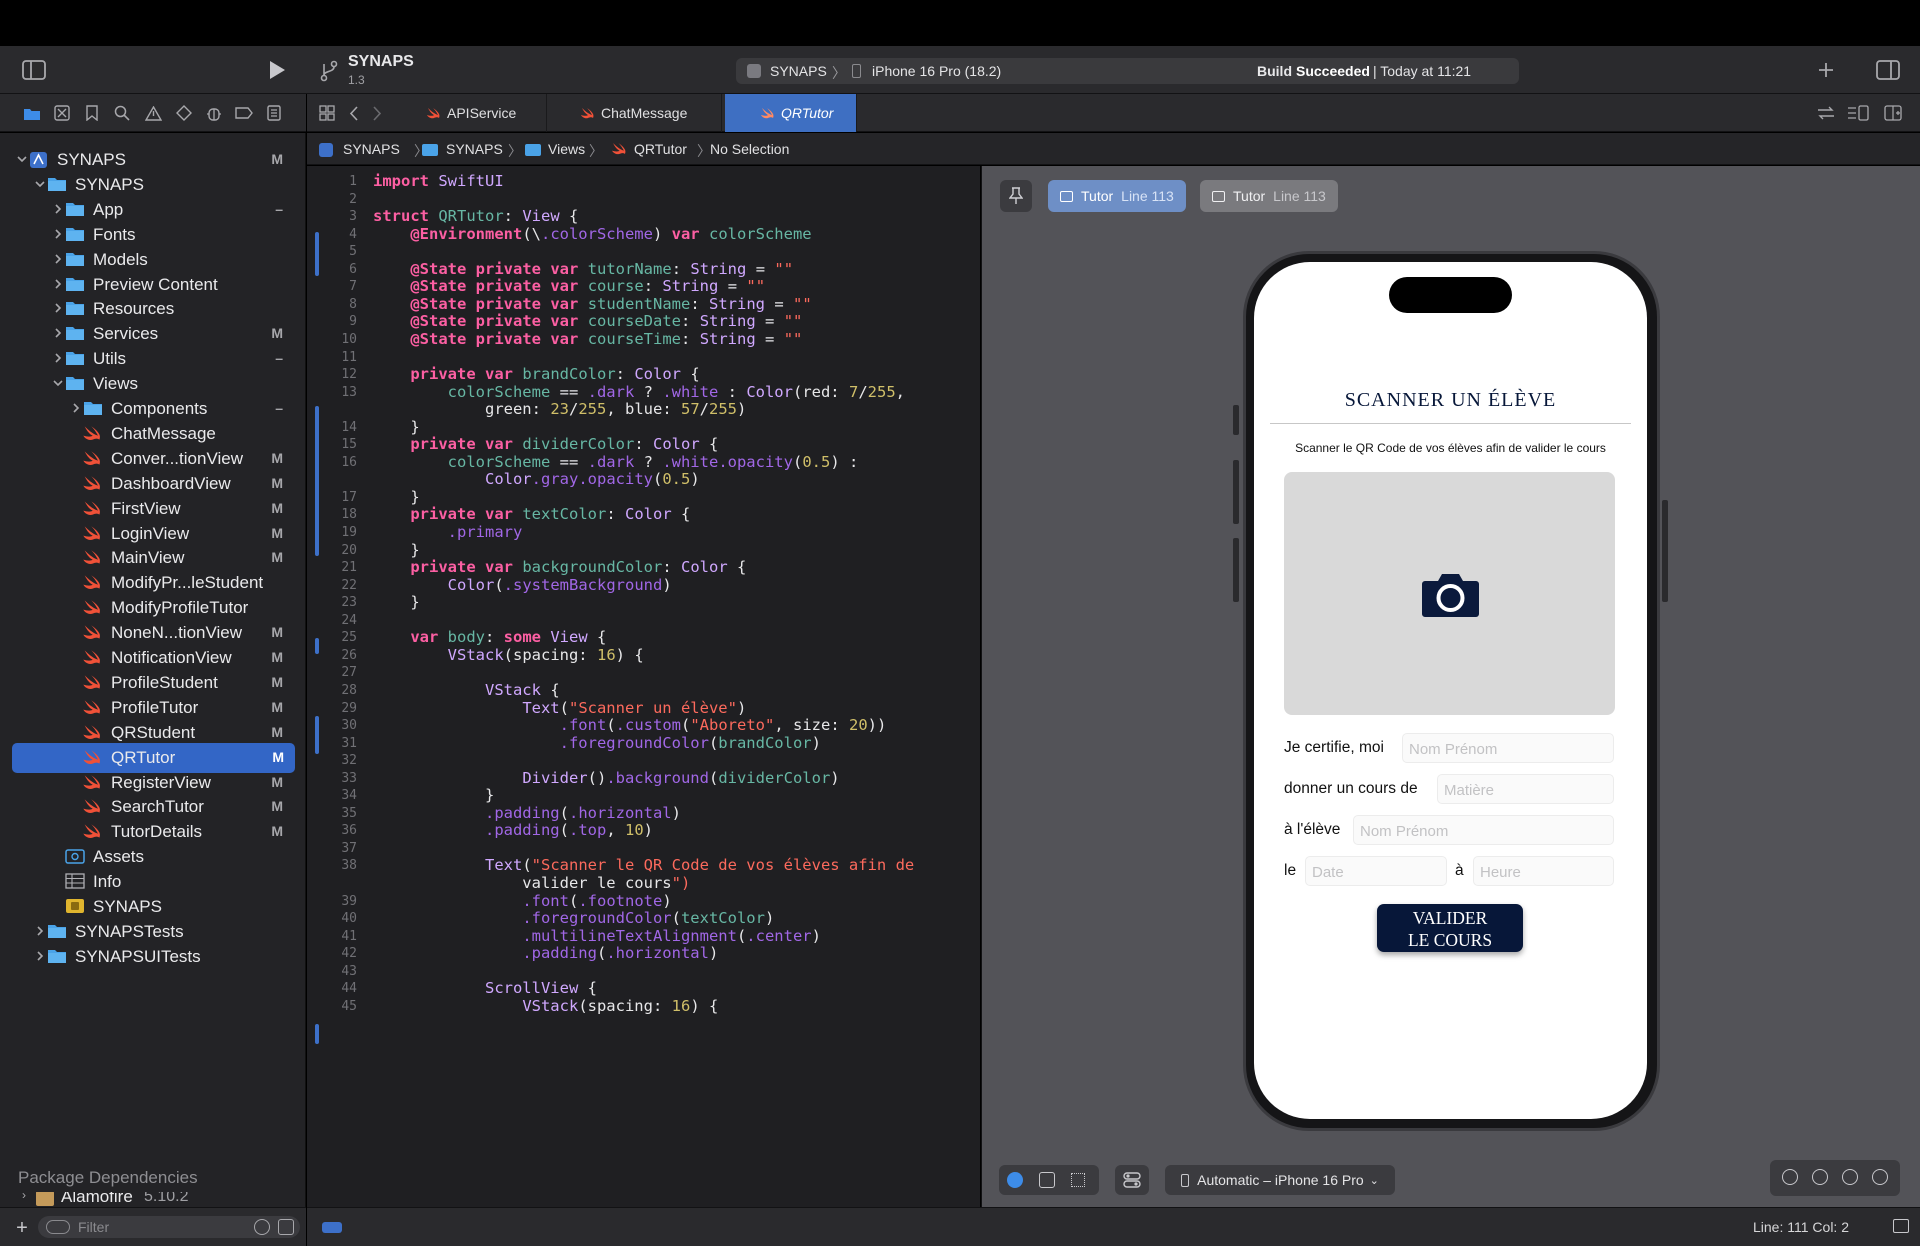 This screenshot has width=1920, height=1246. I want to click on course-field: Matière, so click(1525, 789).